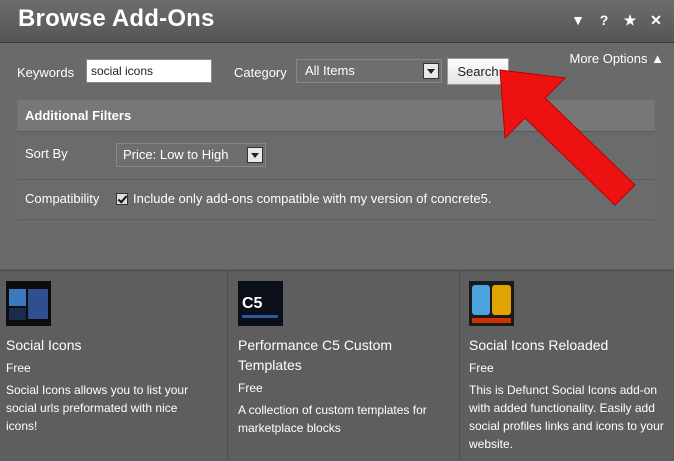  I want to click on annotation-arrow-icon, so click(567, 137).